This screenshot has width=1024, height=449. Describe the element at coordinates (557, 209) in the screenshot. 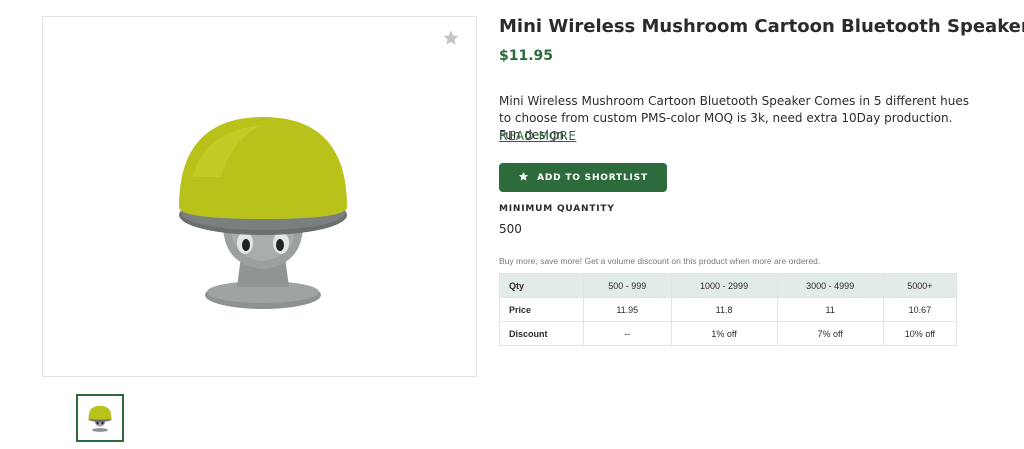

I see `minimum-quantity-label: MINIMUM QUANTITY` at that location.